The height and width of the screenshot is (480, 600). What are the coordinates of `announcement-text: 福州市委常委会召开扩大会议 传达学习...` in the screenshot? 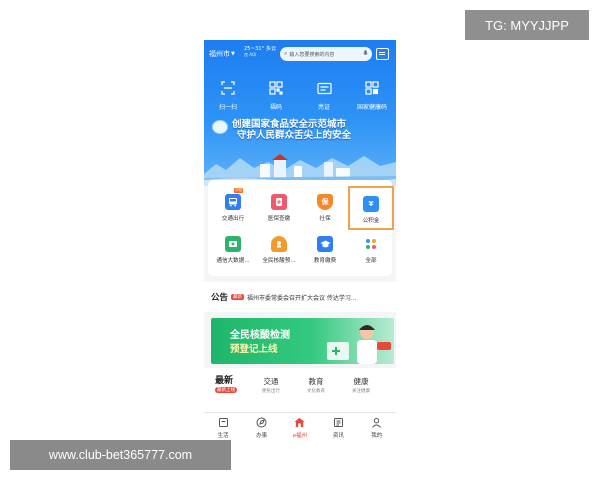 It's located at (302, 298).